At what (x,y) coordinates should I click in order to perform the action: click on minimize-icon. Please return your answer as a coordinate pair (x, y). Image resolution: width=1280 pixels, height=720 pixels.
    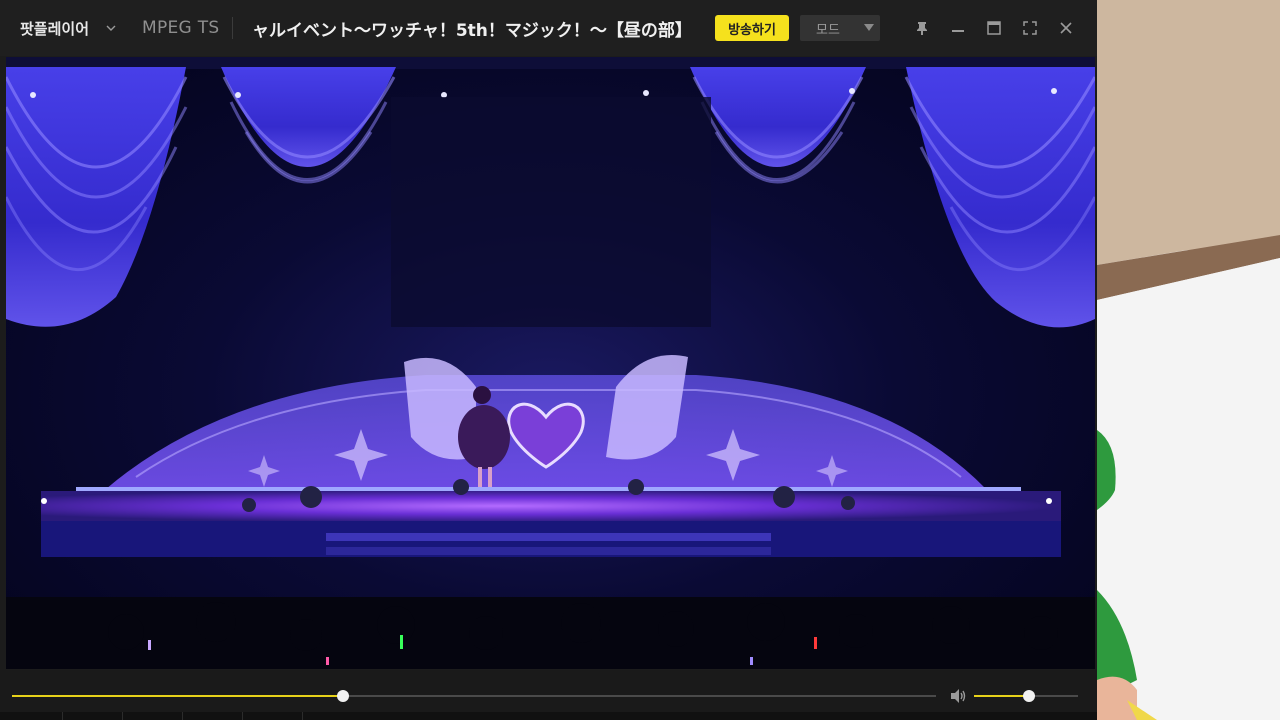
    Looking at the image, I should click on (958, 28).